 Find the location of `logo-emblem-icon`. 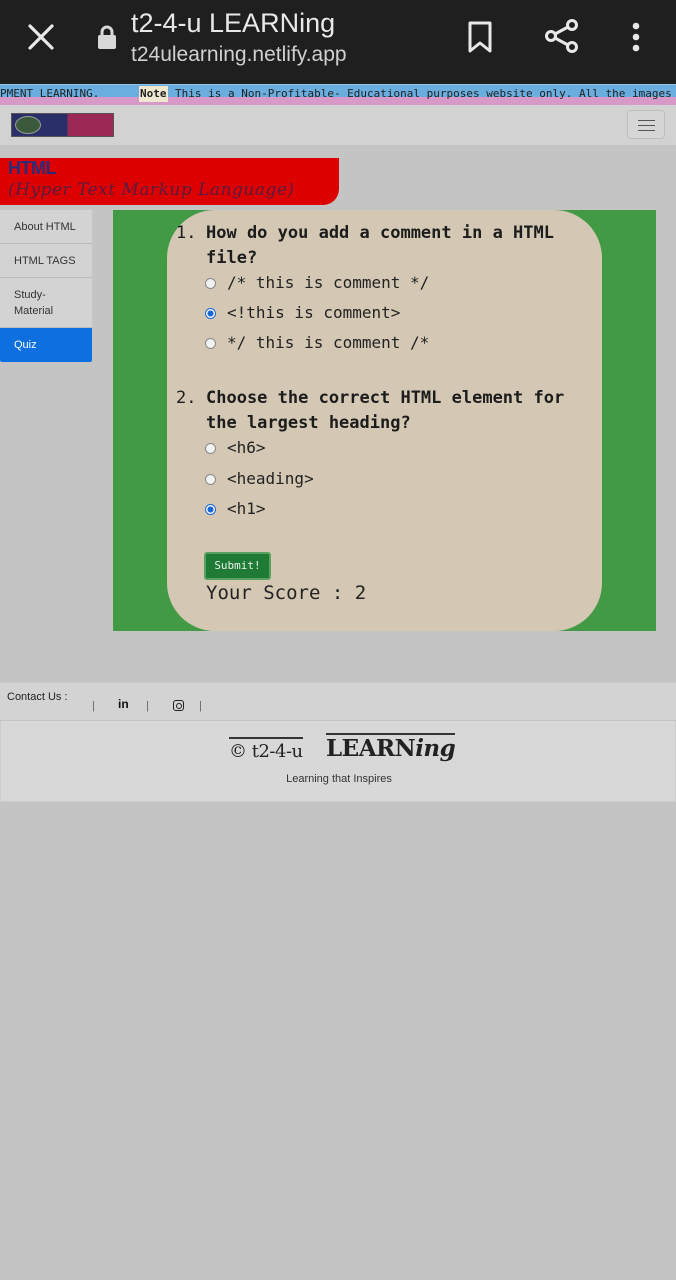

logo-emblem-icon is located at coordinates (28, 125).